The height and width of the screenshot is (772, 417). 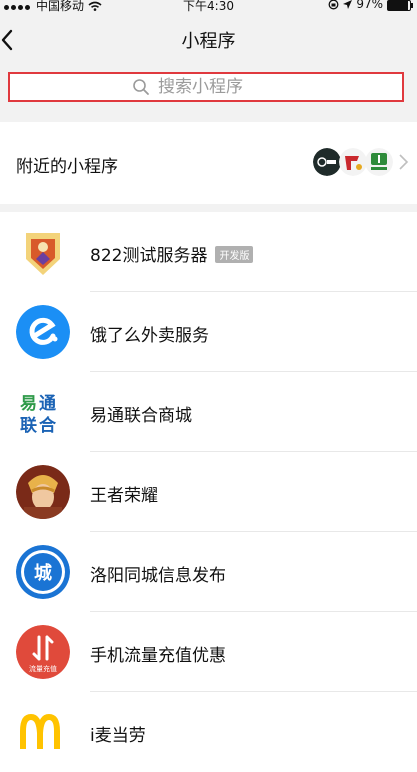 What do you see at coordinates (43, 252) in the screenshot?
I see `fantasy-hero-icon` at bounding box center [43, 252].